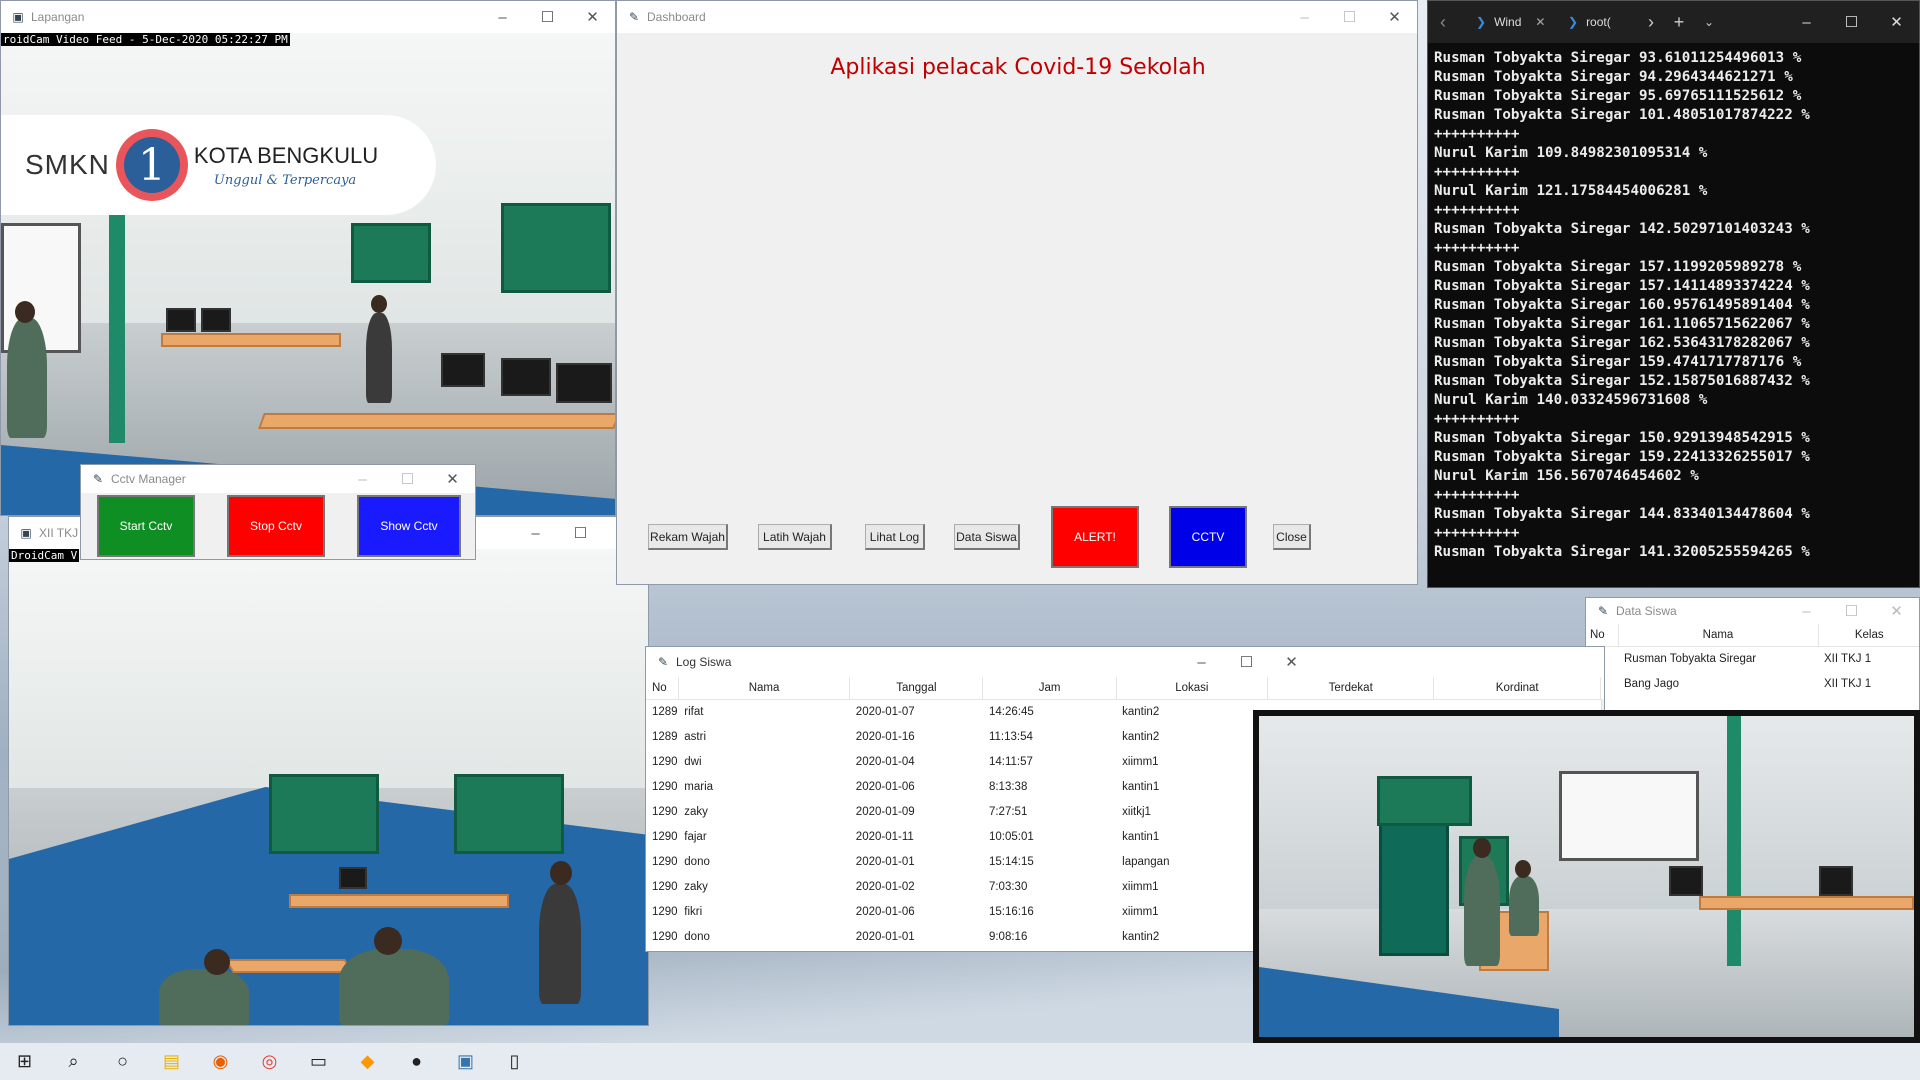 This screenshot has width=1920, height=1080. Describe the element at coordinates (269, 1061) in the screenshot. I see `chrome-icon: ◎` at that location.